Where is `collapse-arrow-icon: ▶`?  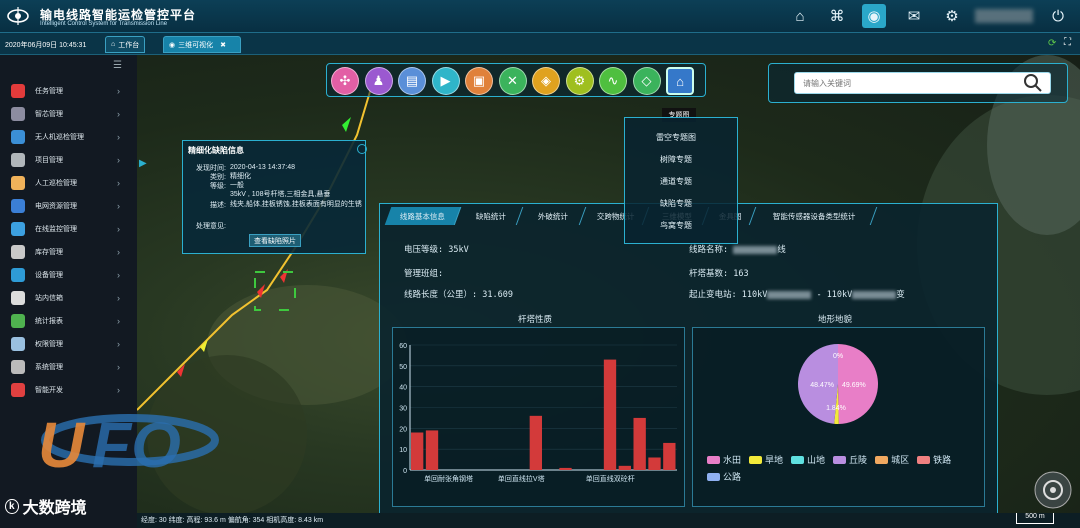
collapse-arrow-icon: ▶ is located at coordinates (143, 163).